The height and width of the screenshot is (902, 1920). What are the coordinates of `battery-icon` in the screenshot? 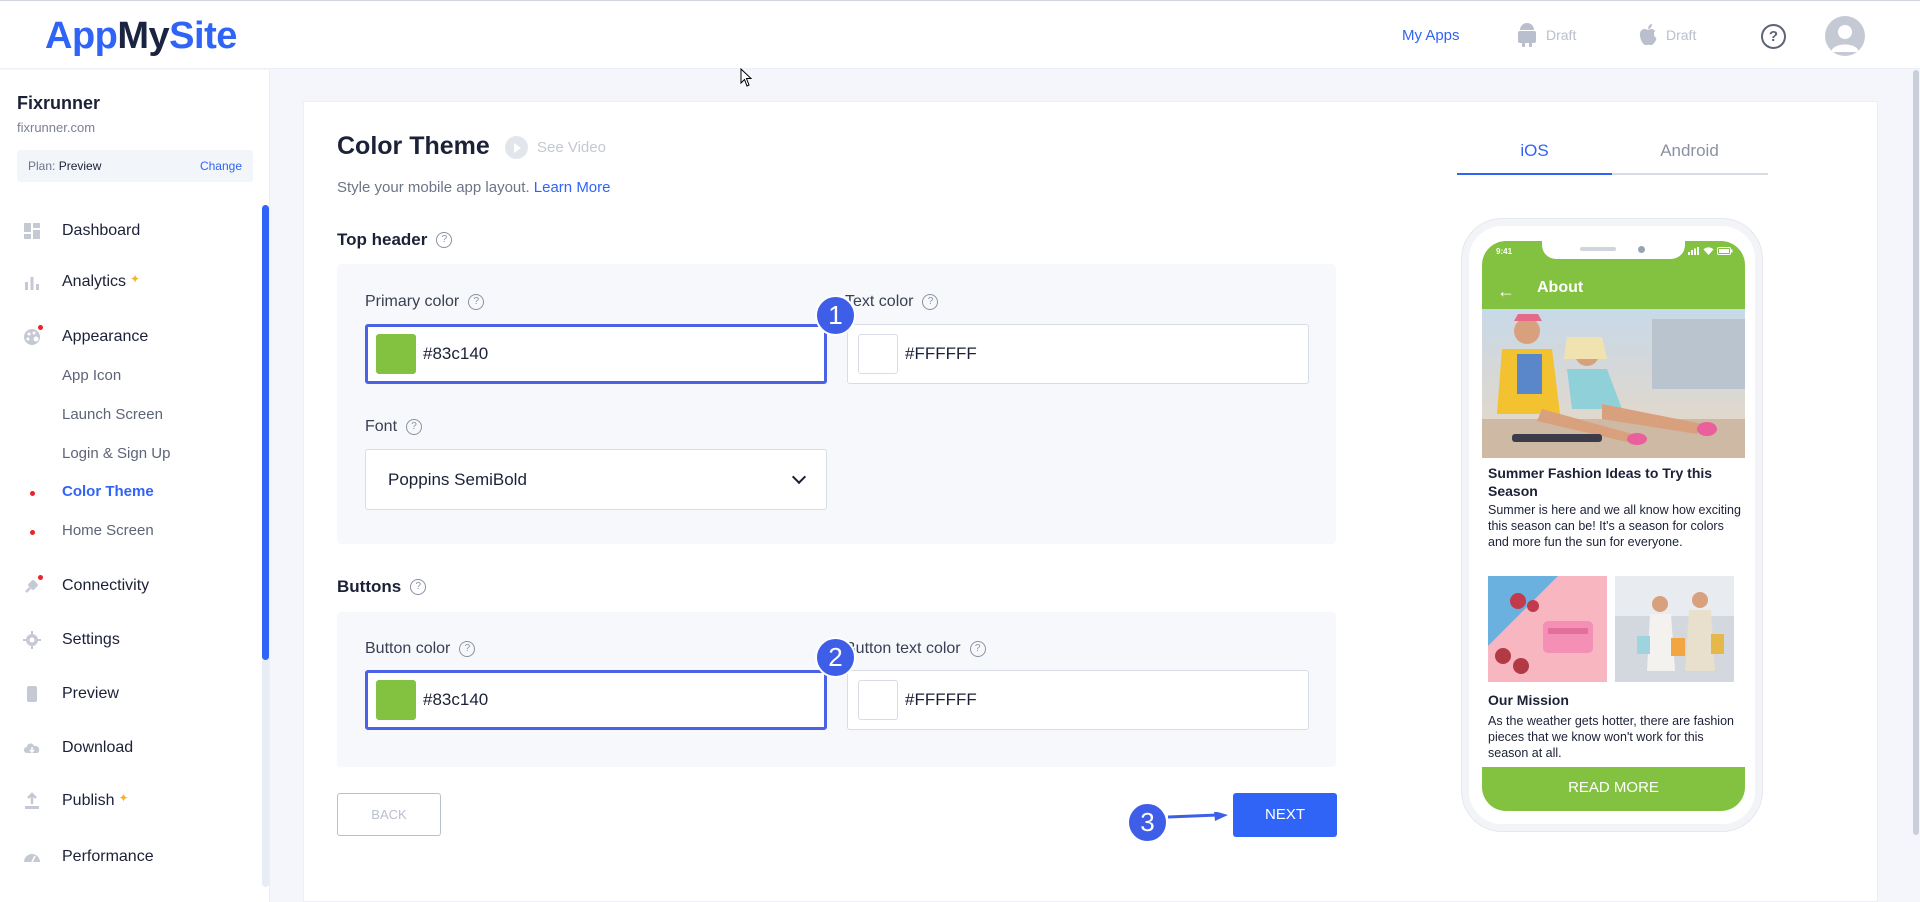 It's located at (1725, 251).